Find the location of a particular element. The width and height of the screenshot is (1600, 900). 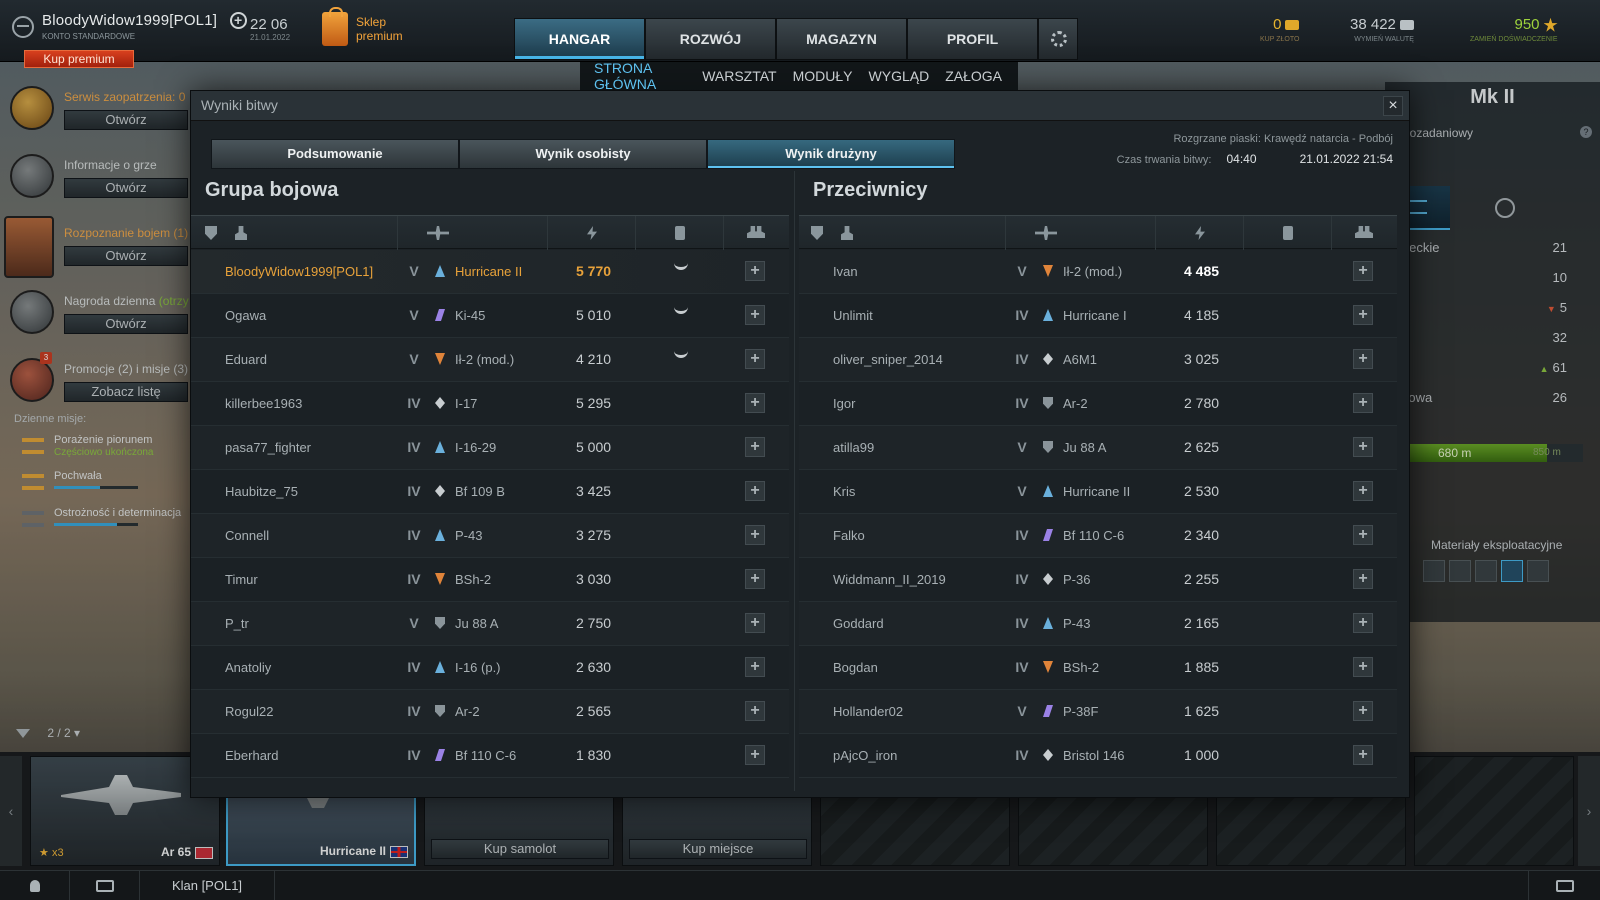

player-name: BloodyWidow1999[POL1] is located at coordinates (299, 271).